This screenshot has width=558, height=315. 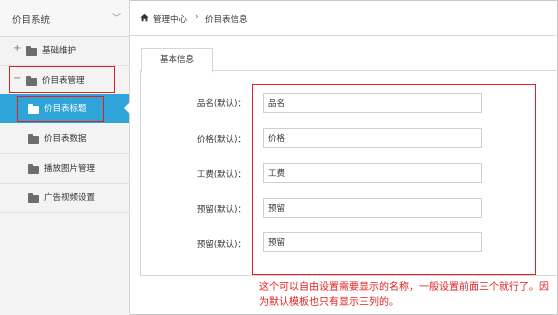 I want to click on sidebar-item-ad-video: 广告视频设置, so click(x=64, y=198).